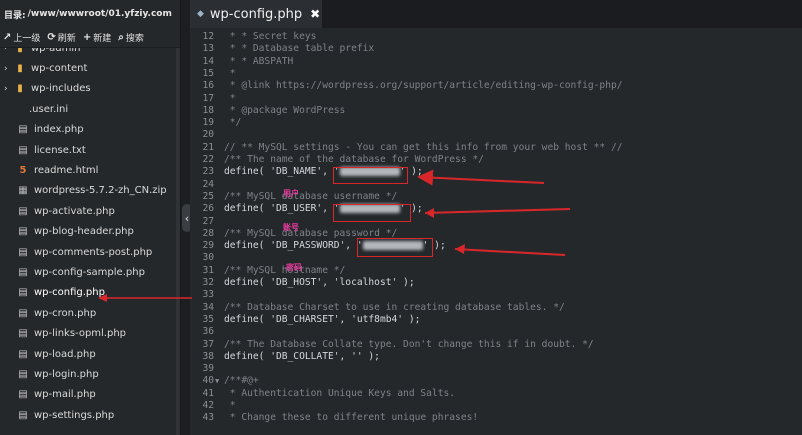 This screenshot has width=802, height=435. Describe the element at coordinates (59, 130) in the screenshot. I see `file-item-label: index.php` at that location.